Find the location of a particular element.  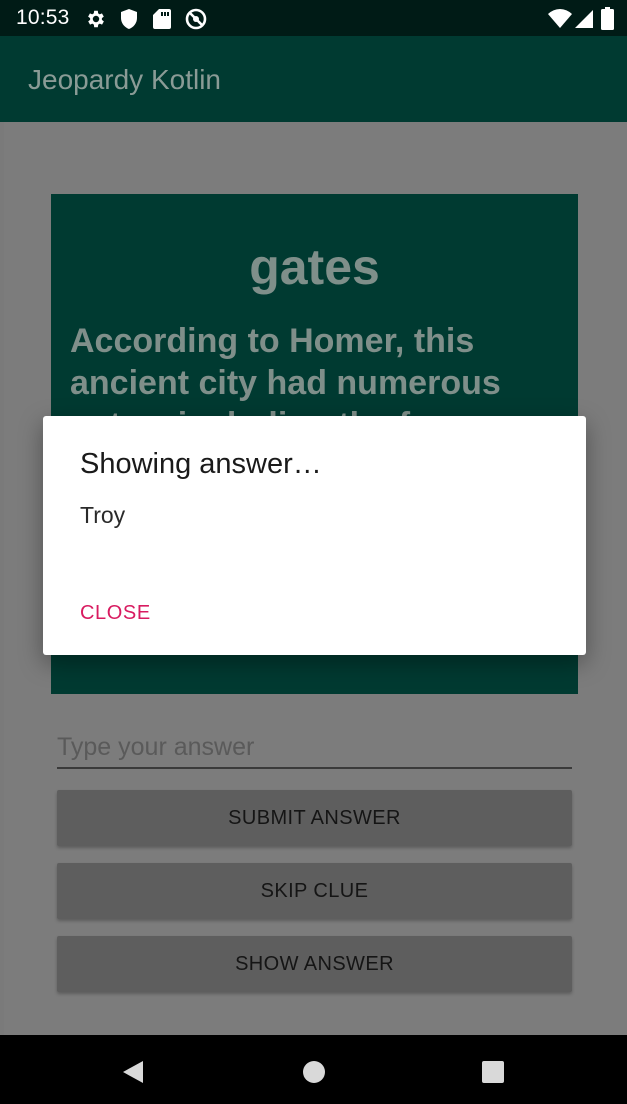

navigation-bar is located at coordinates (313, 1069).